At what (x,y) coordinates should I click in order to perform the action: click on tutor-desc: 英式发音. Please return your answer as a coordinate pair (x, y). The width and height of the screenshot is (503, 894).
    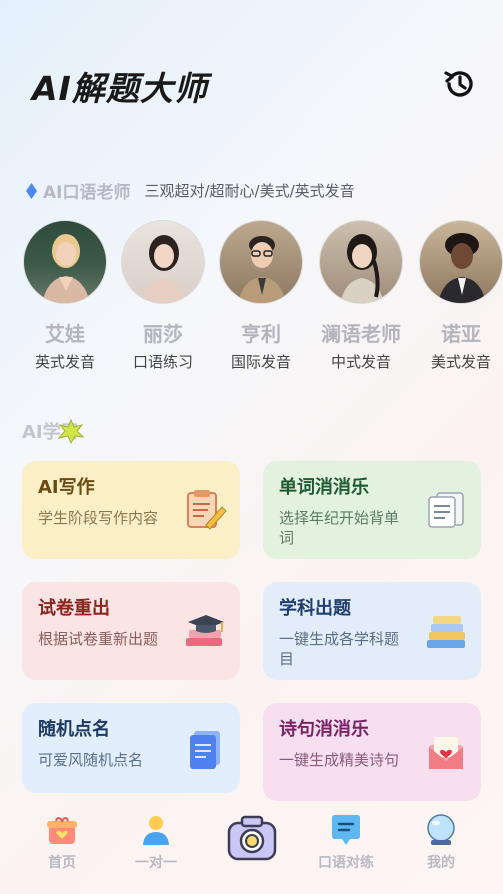
    Looking at the image, I should click on (64, 362).